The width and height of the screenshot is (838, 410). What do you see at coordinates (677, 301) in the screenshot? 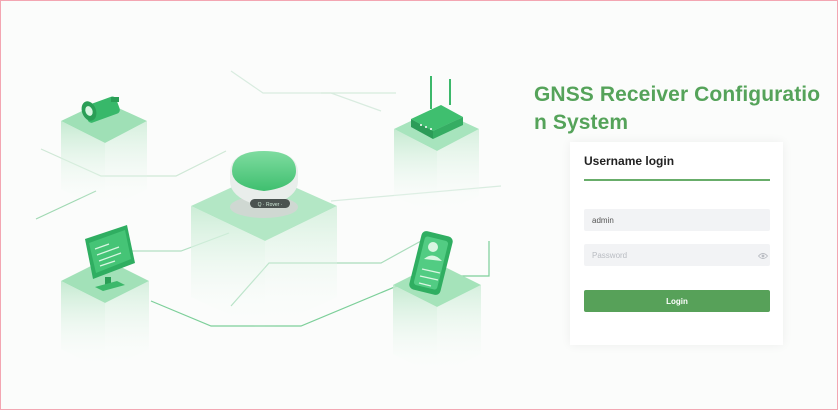
I see `login-button: Login` at bounding box center [677, 301].